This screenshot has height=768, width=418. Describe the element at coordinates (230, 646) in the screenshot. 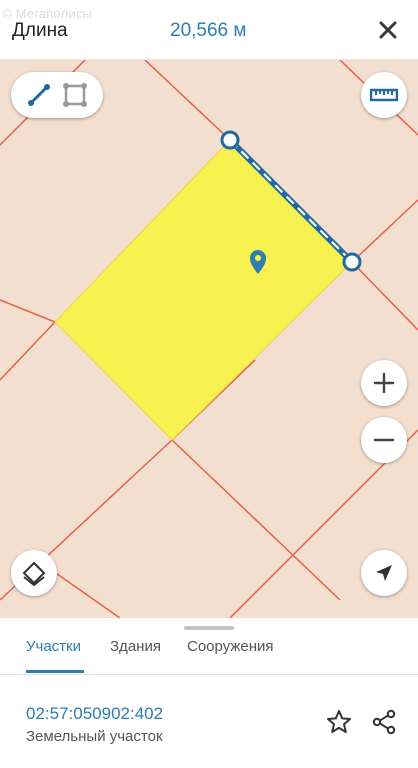

I see `tab-structures: Сооружения` at that location.